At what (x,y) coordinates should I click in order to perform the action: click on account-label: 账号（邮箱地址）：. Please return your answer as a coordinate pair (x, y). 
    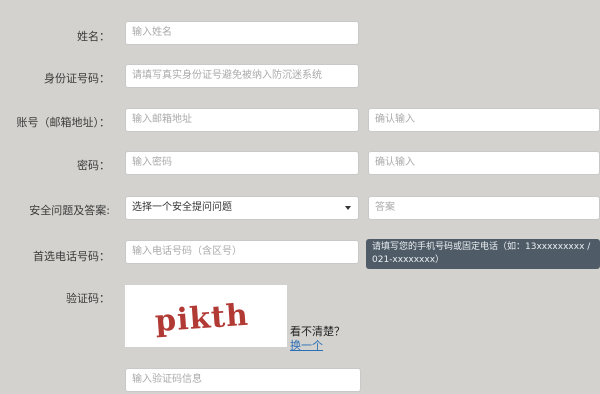
    Looking at the image, I should click on (63, 122).